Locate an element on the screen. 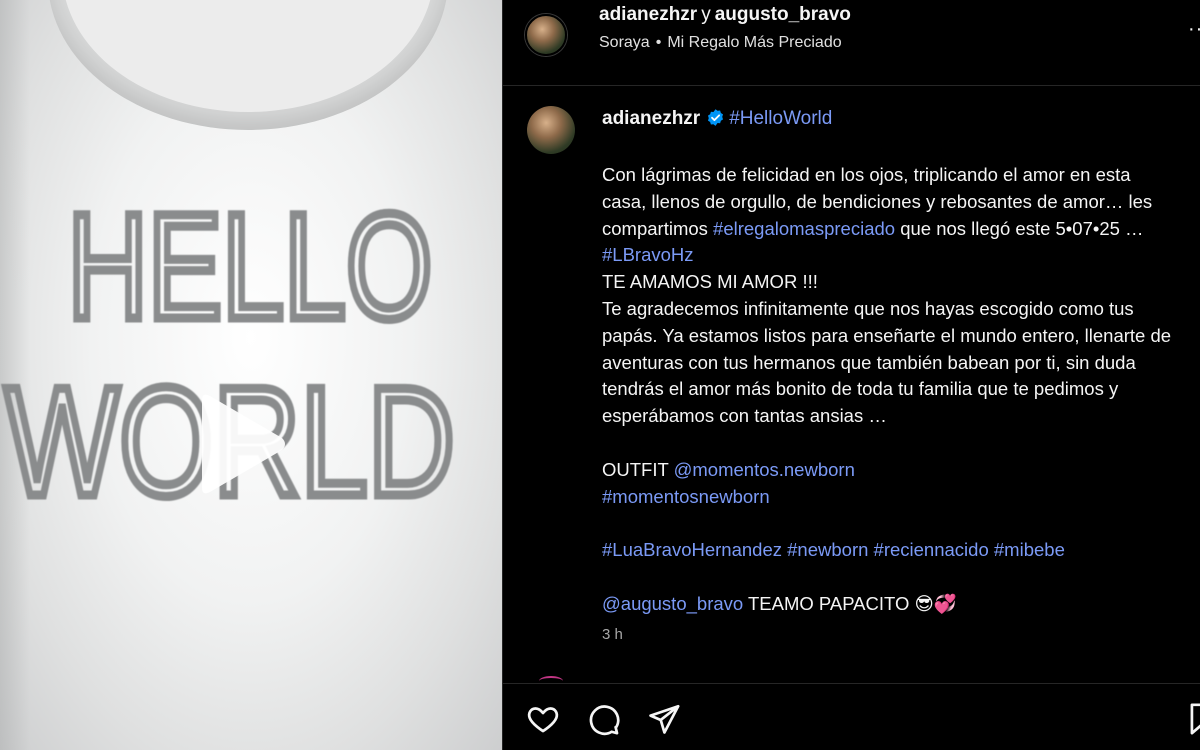 Image resolution: width=1200 pixels, height=750 pixels. hashtag-link: #reciennacido is located at coordinates (931, 549).